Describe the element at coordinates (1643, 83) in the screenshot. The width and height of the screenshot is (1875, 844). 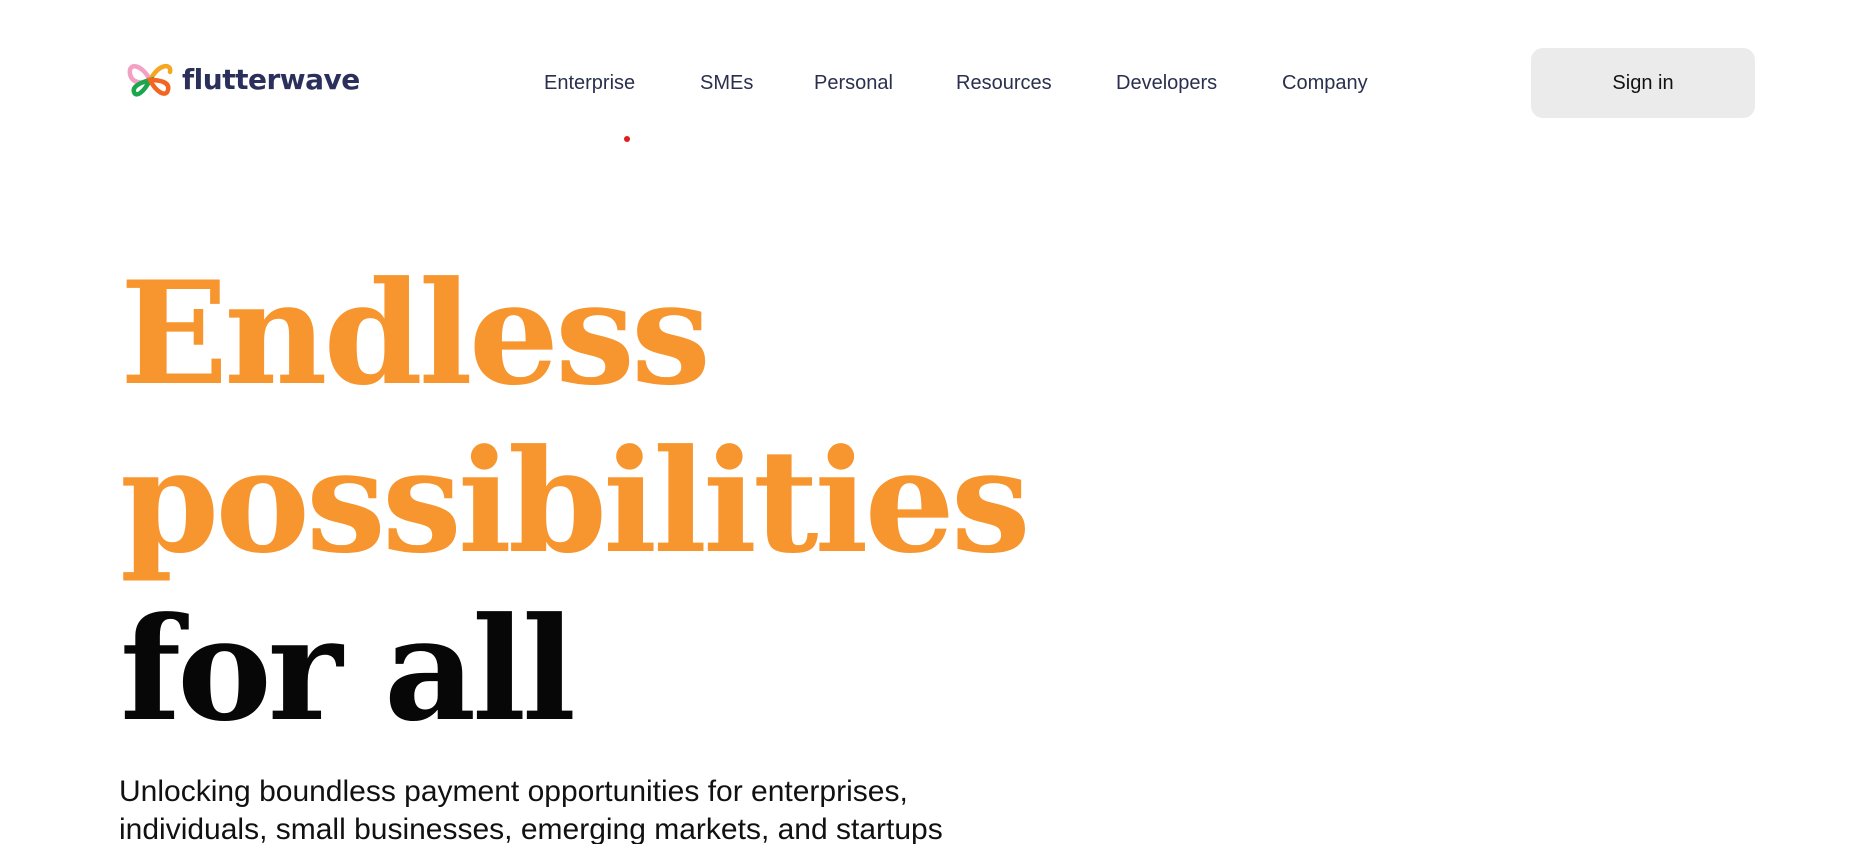
I see `sign-in-button: Sign in` at that location.